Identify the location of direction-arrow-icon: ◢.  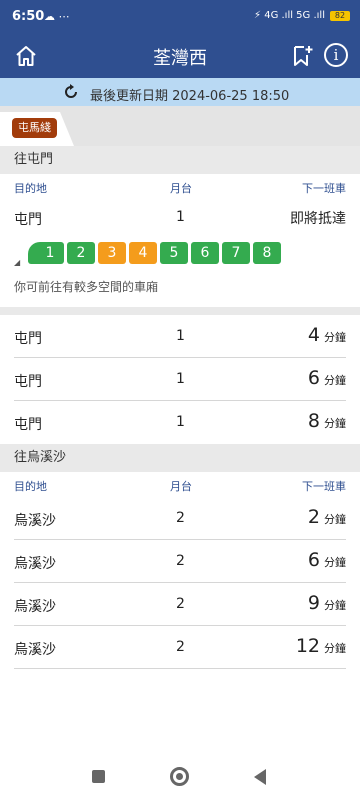
(17, 262).